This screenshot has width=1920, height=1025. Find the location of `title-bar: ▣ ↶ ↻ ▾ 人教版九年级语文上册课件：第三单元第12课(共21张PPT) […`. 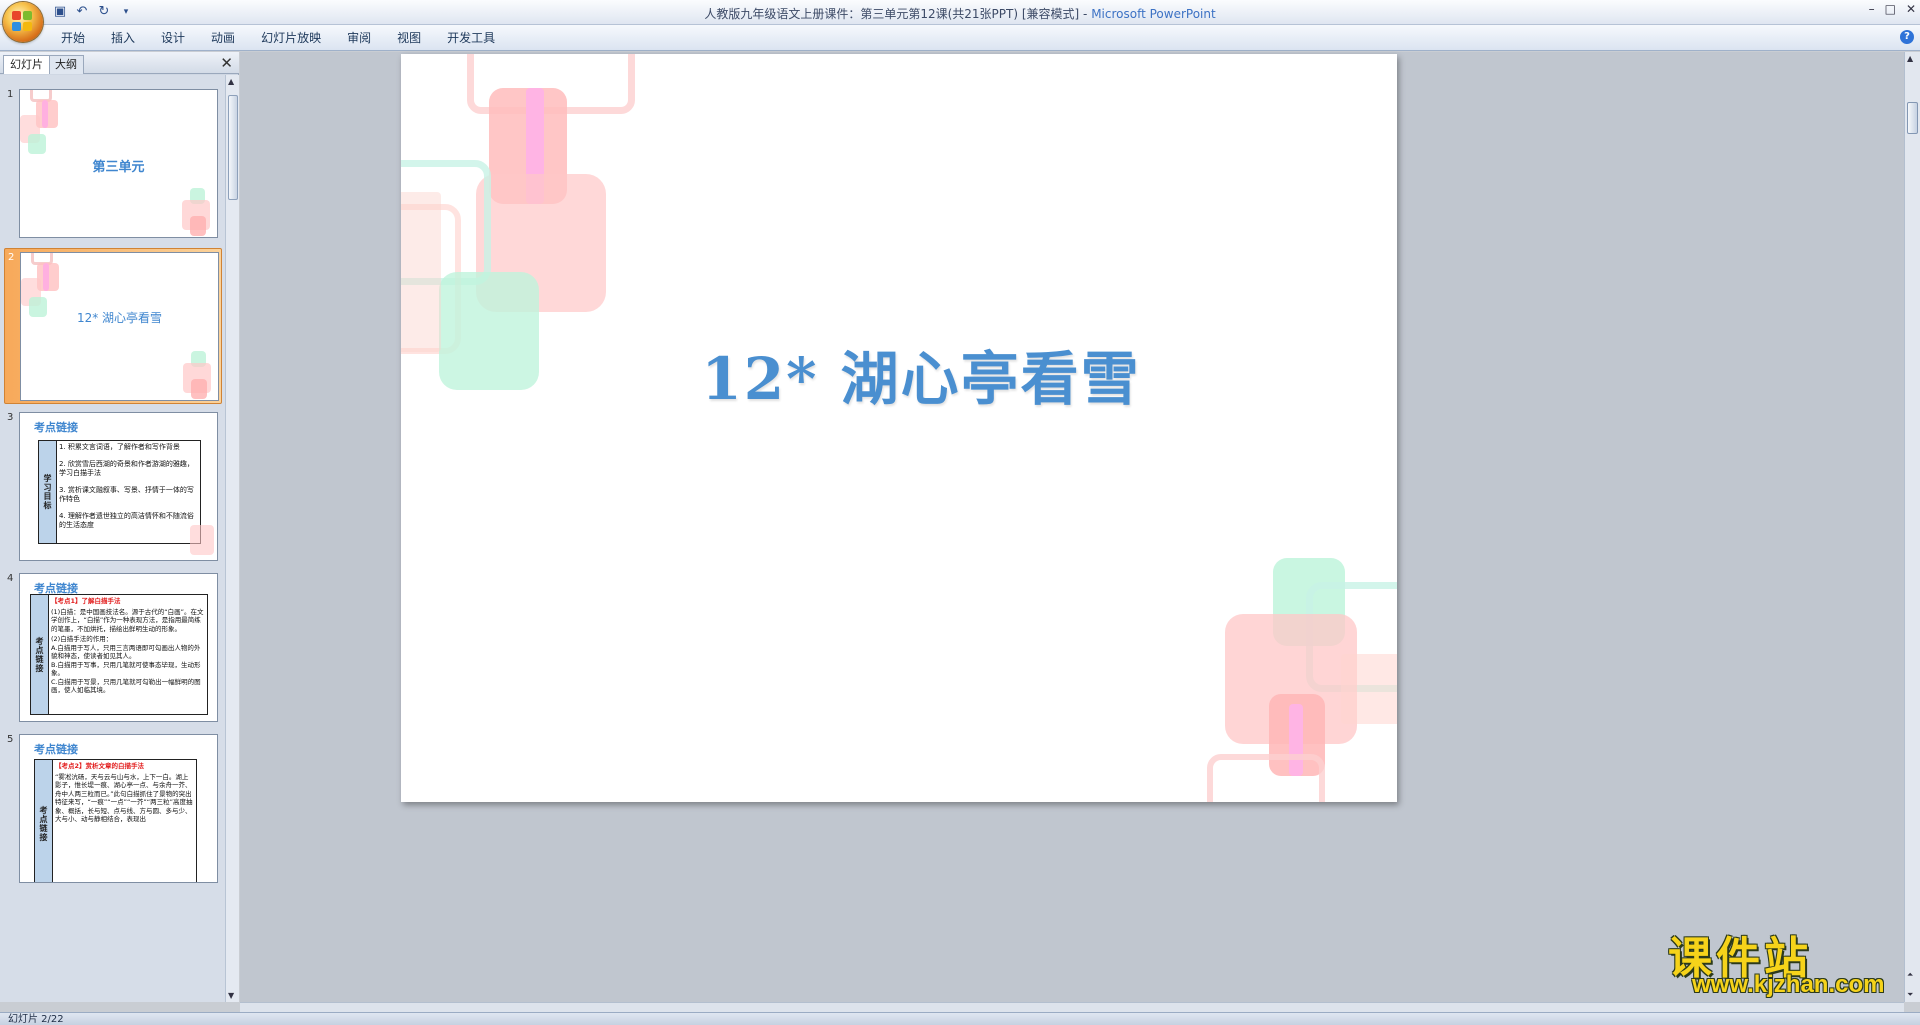

title-bar: ▣ ↶ ↻ ▾ 人教版九年级语文上册课件：第三单元第12课(共21张PPT) [… is located at coordinates (960, 12).